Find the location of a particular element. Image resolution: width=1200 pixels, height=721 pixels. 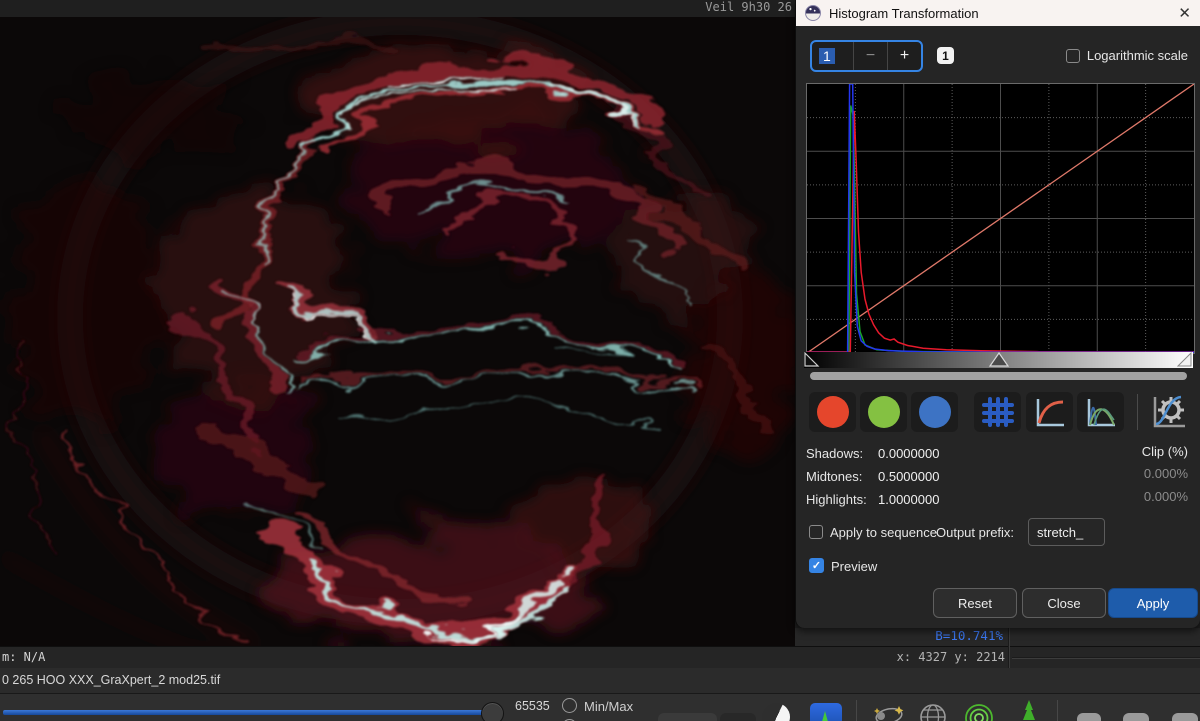

spinbox-minus-button: − is located at coordinates (870, 56).